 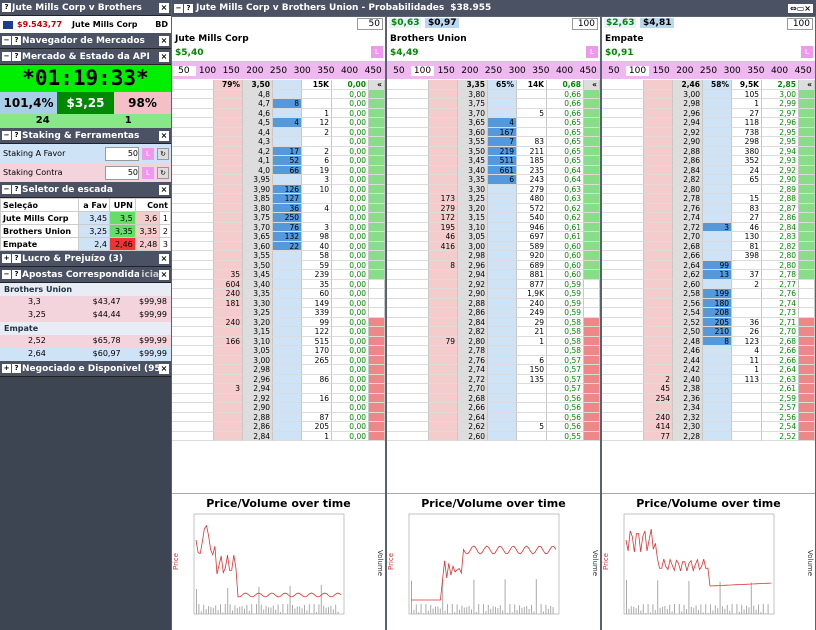 I want to click on sel-row: Jute Mills Corp 3,45 3,5 3,6 1, so click(x=85, y=218).